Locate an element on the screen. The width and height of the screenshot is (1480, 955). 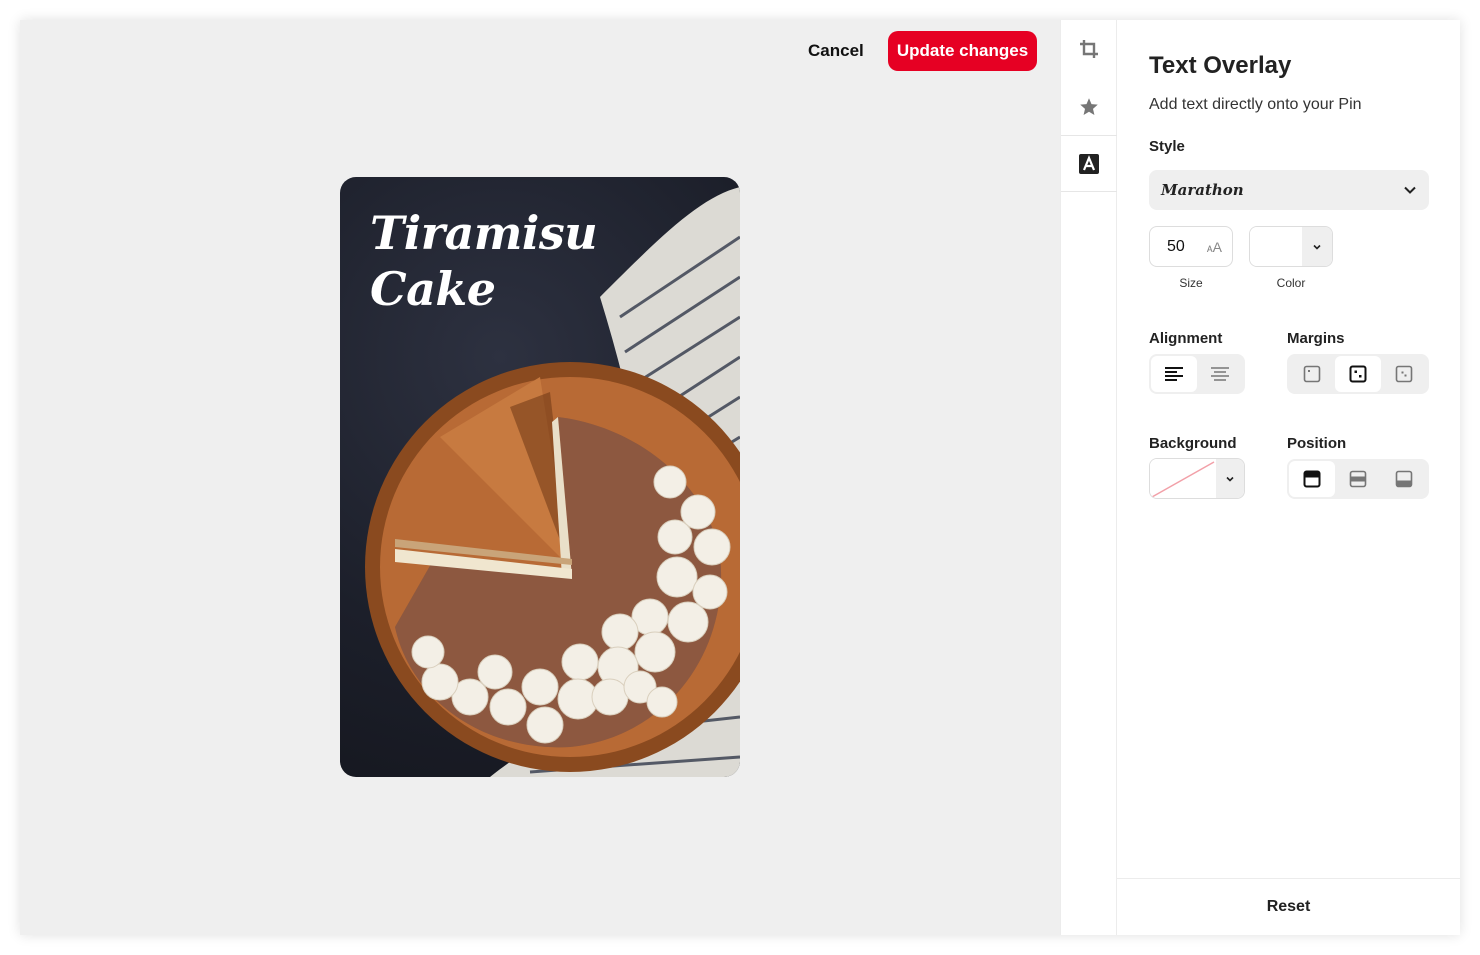
color-dropdown-toggle is located at coordinates (1317, 246).